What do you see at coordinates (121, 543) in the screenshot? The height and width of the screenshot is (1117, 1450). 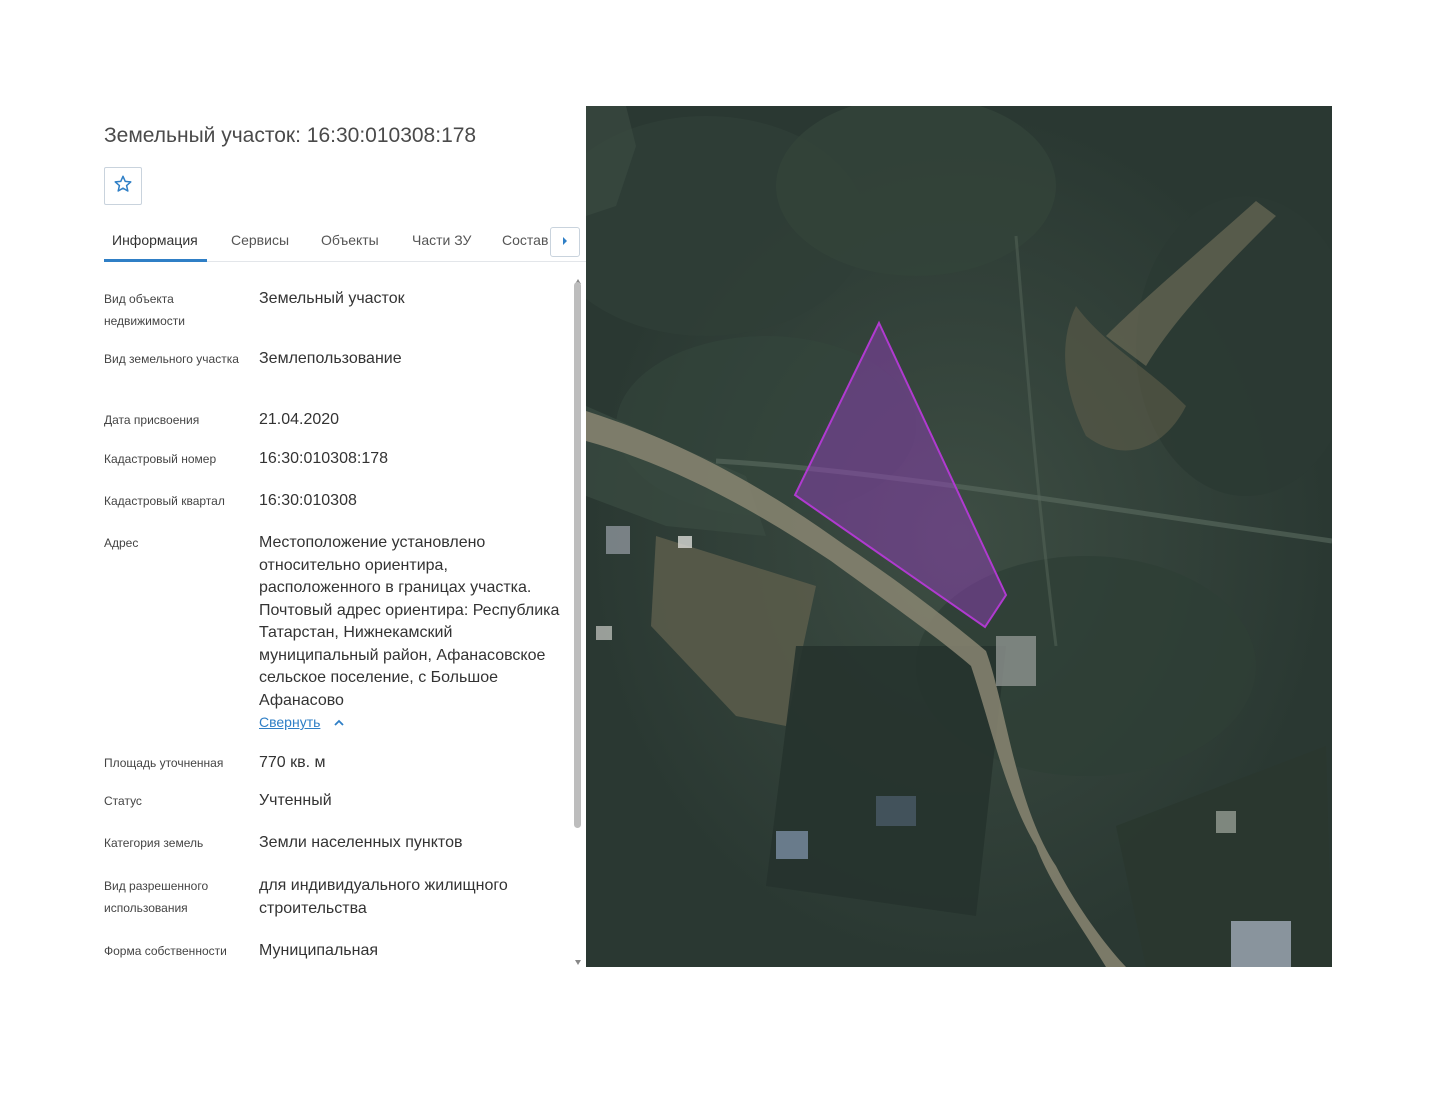 I see `detail-label: Адрес` at bounding box center [121, 543].